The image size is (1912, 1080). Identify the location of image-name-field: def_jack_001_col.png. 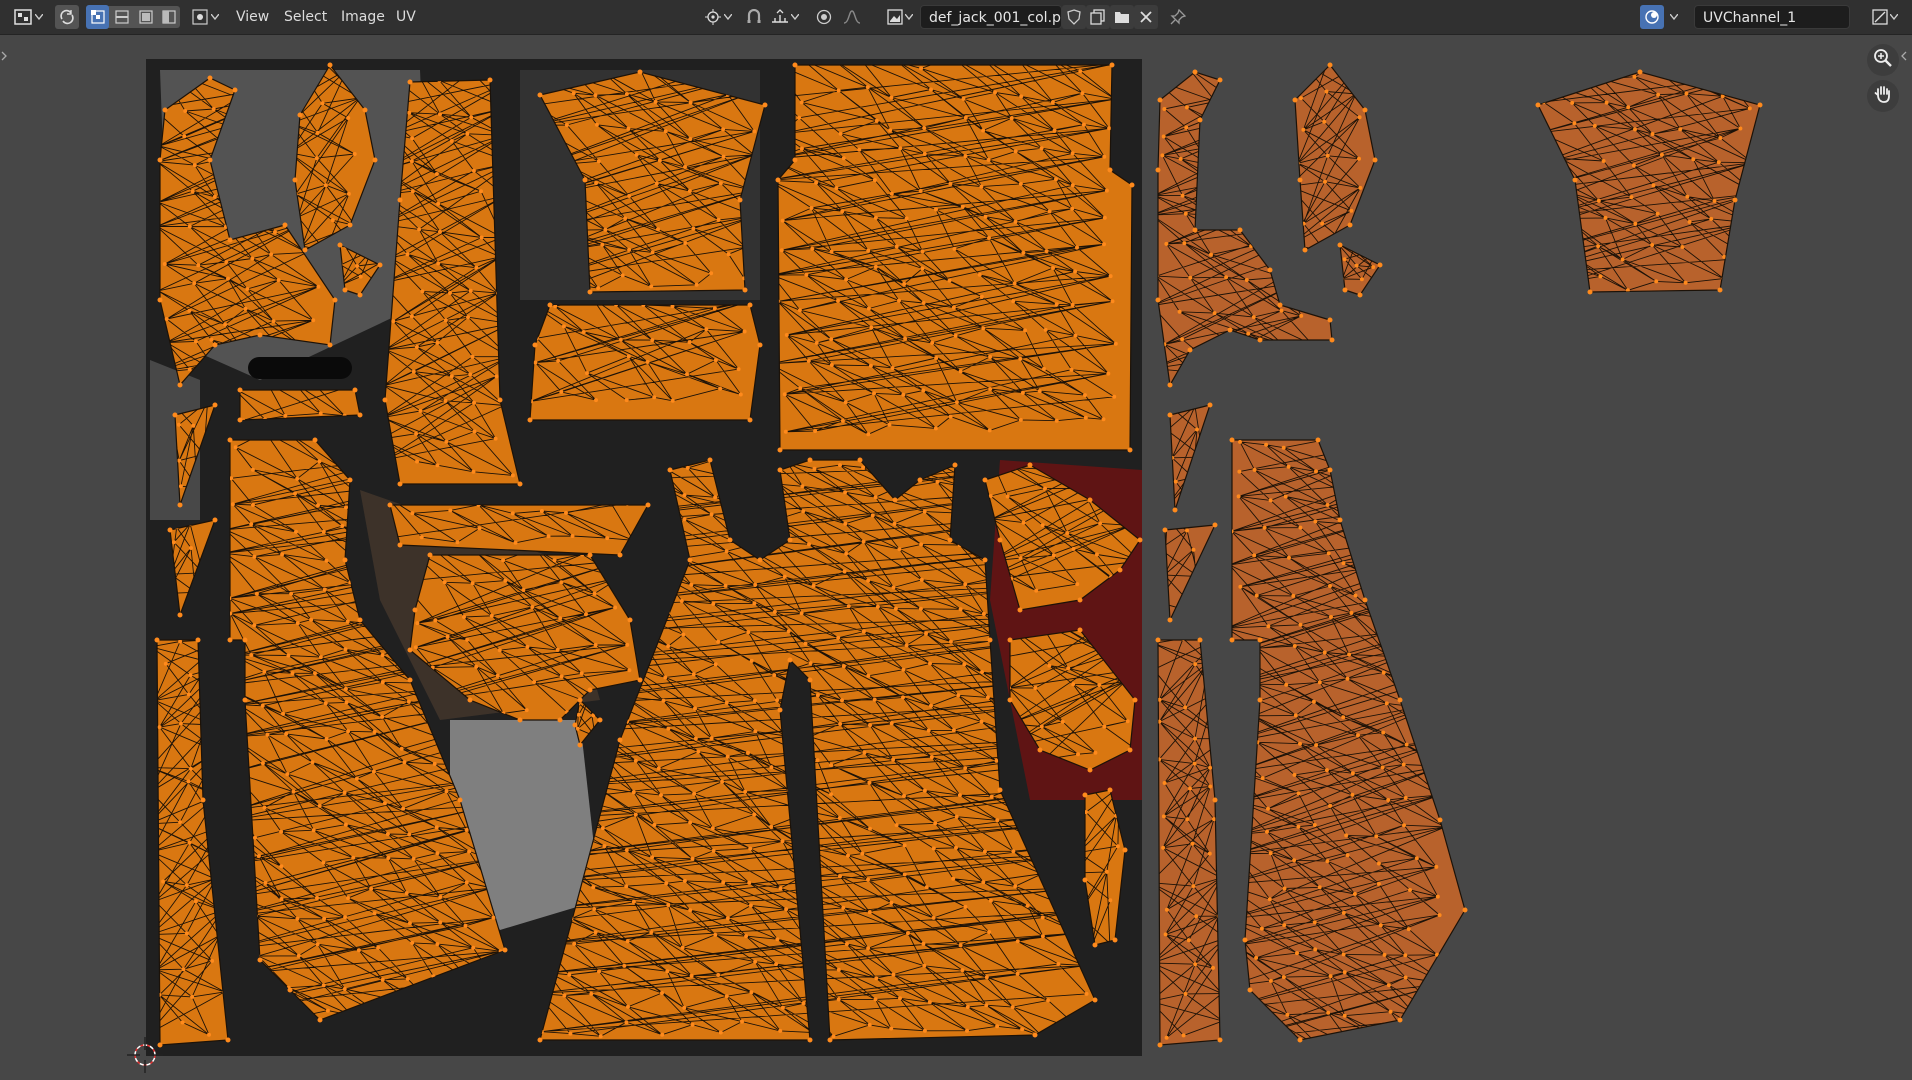
(999, 17).